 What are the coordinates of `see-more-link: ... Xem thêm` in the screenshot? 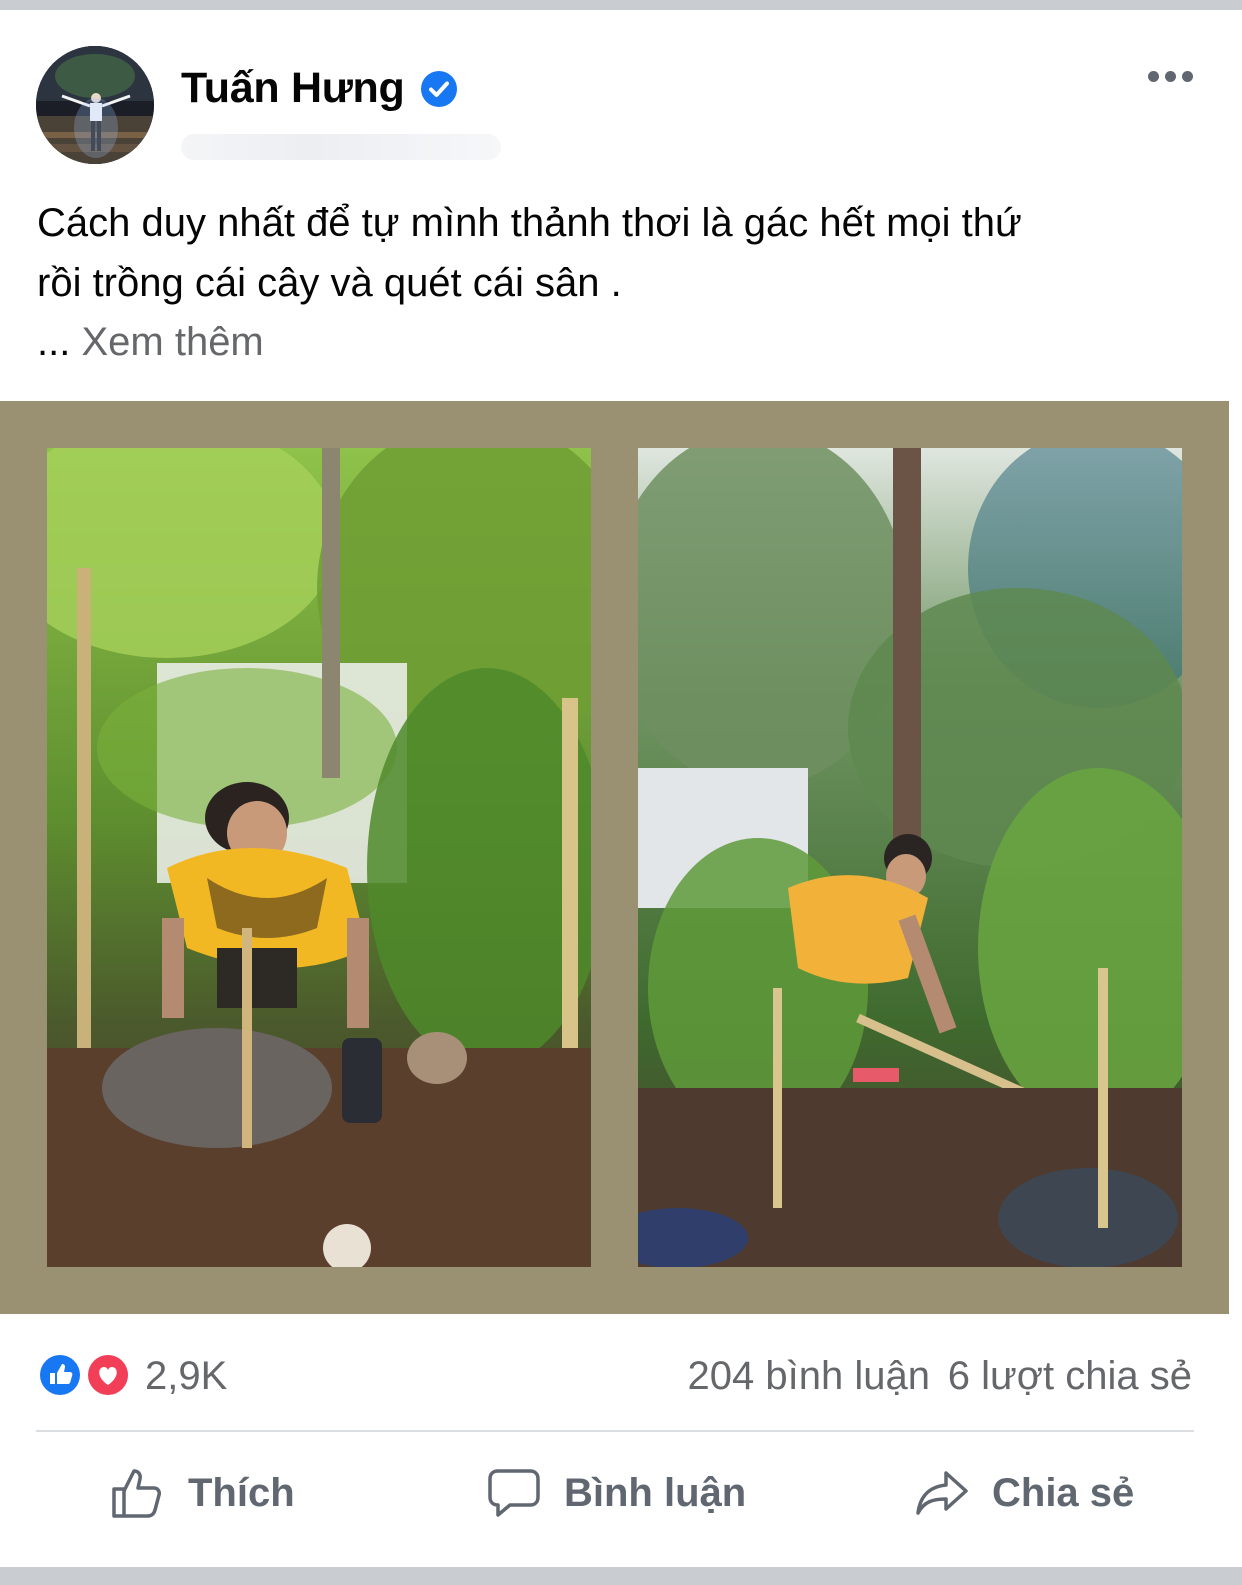 It's located at (150, 342).